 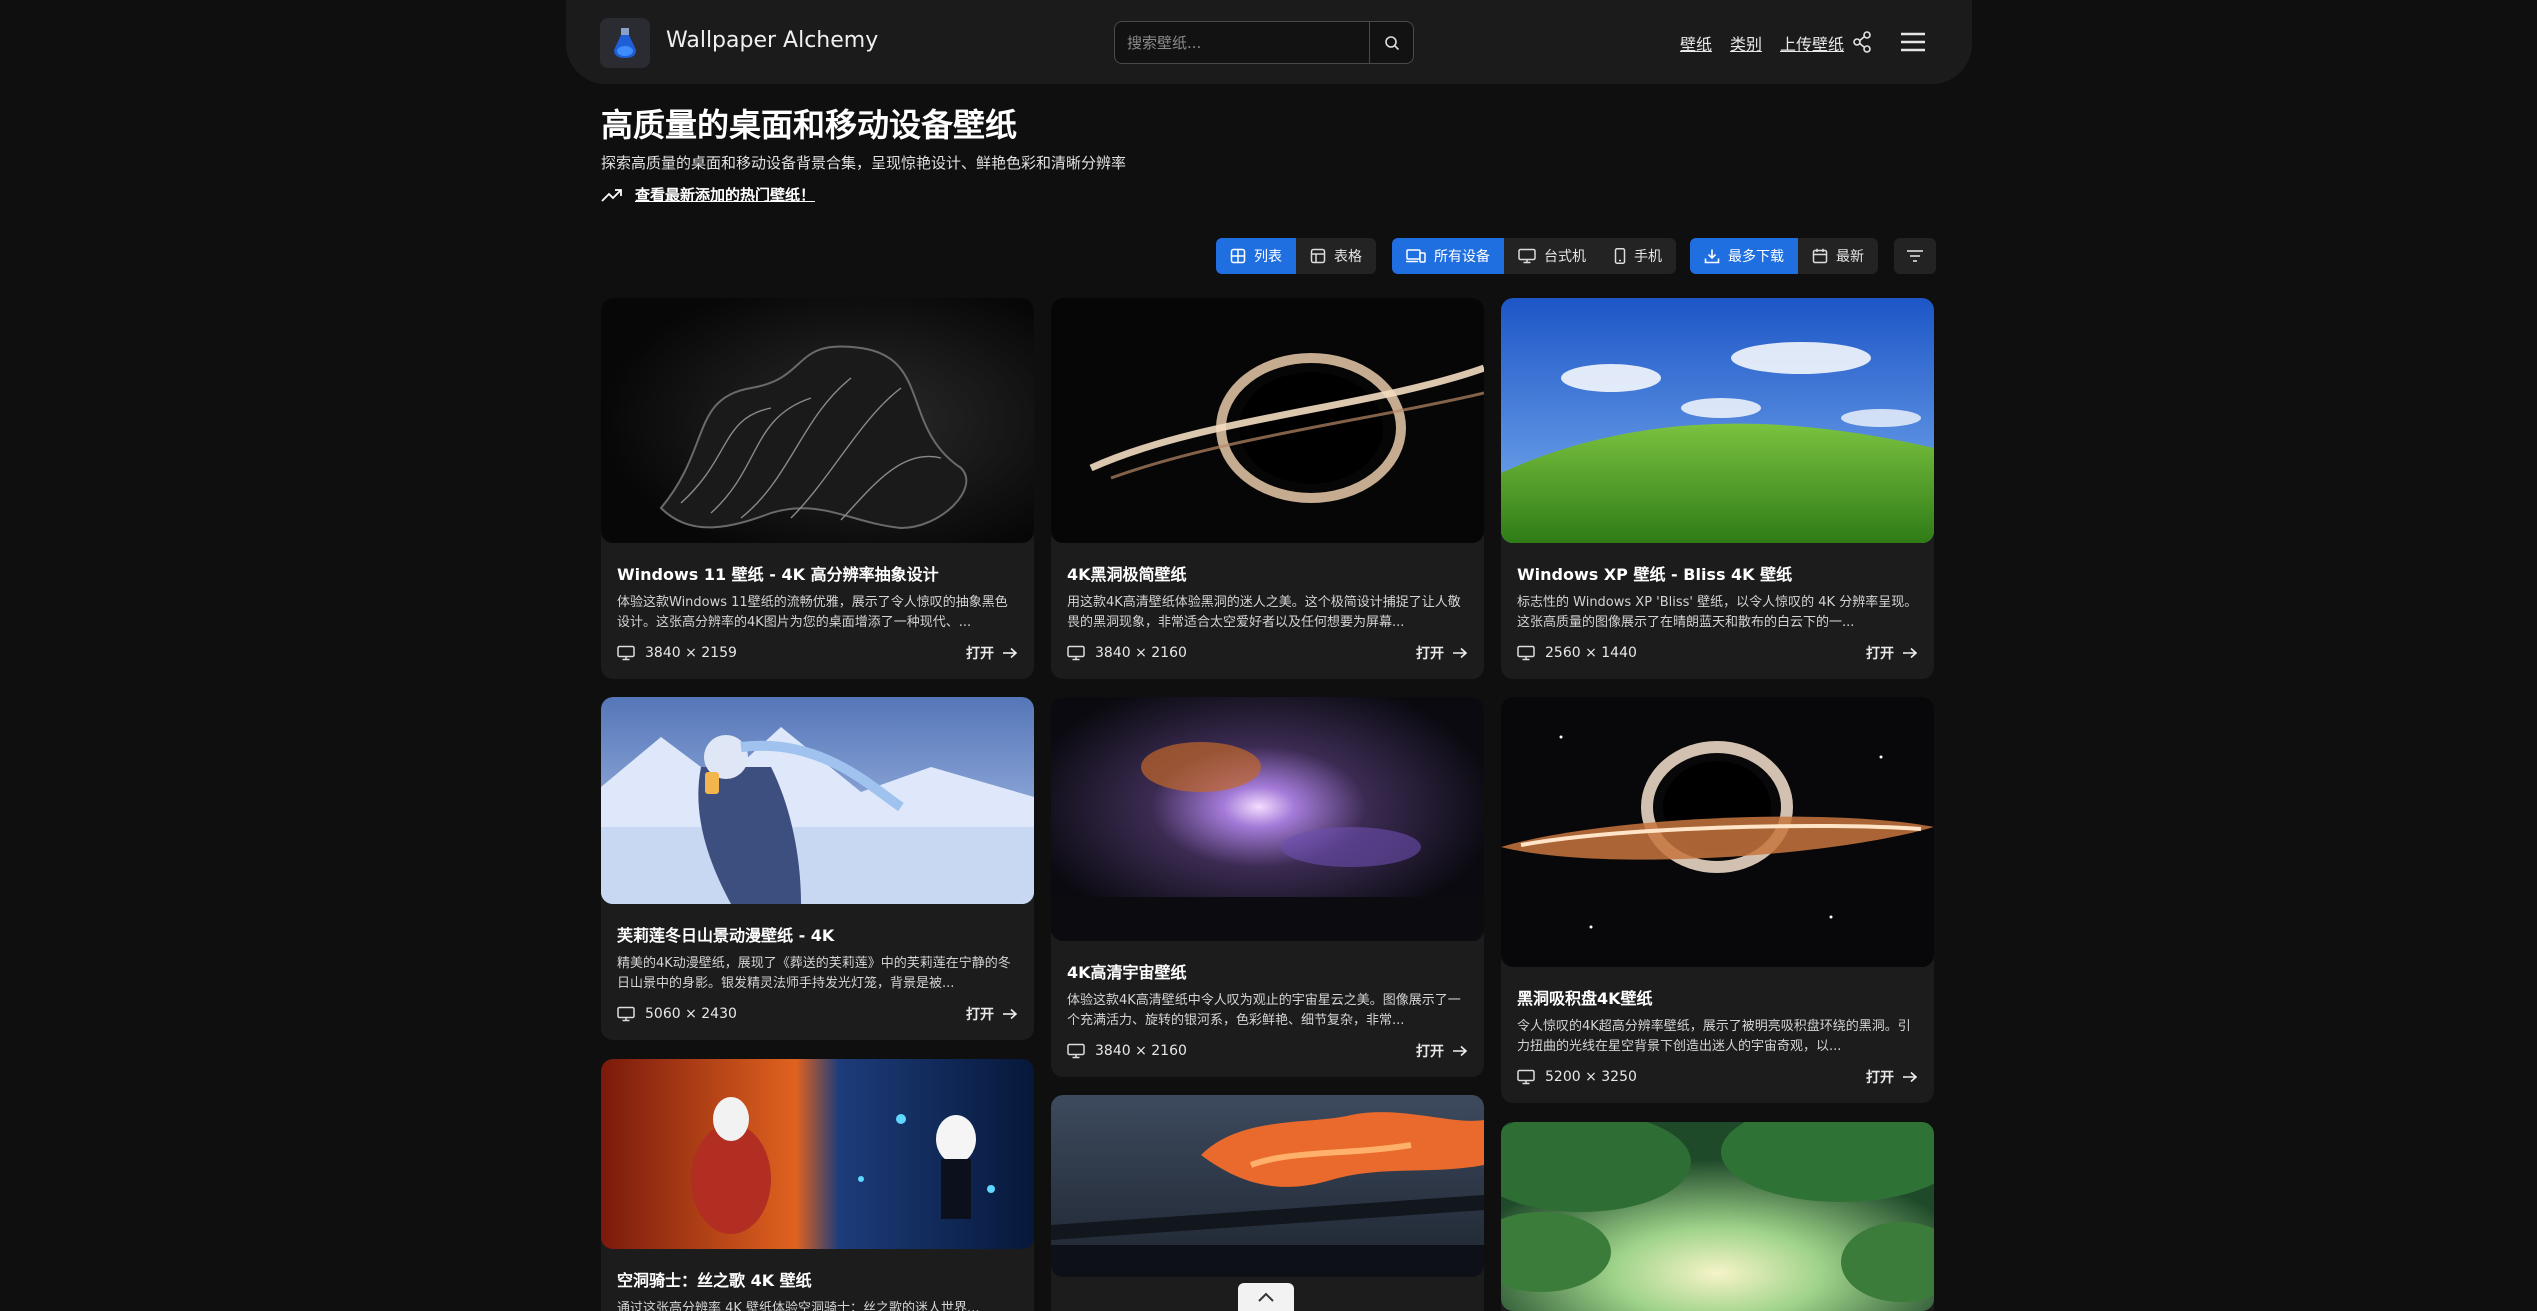 I want to click on smartphone-icon, so click(x=1620, y=256).